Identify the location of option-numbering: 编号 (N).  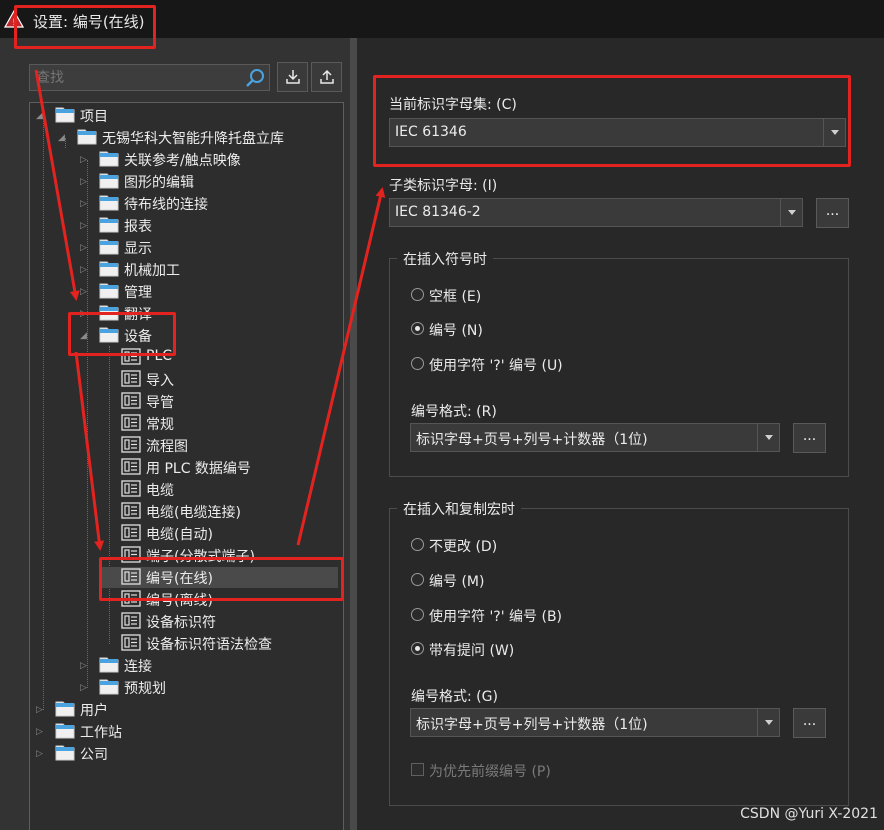
(456, 331).